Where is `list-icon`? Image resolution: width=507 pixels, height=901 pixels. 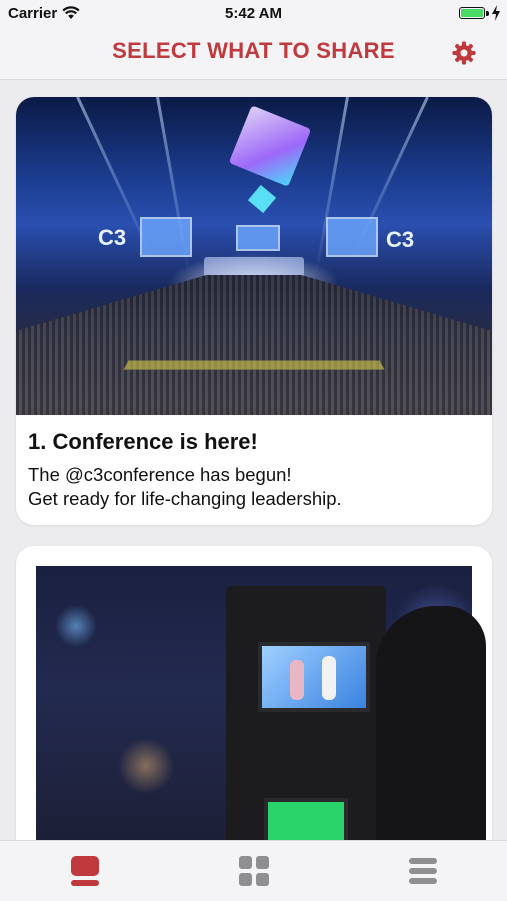 list-icon is located at coordinates (422, 871).